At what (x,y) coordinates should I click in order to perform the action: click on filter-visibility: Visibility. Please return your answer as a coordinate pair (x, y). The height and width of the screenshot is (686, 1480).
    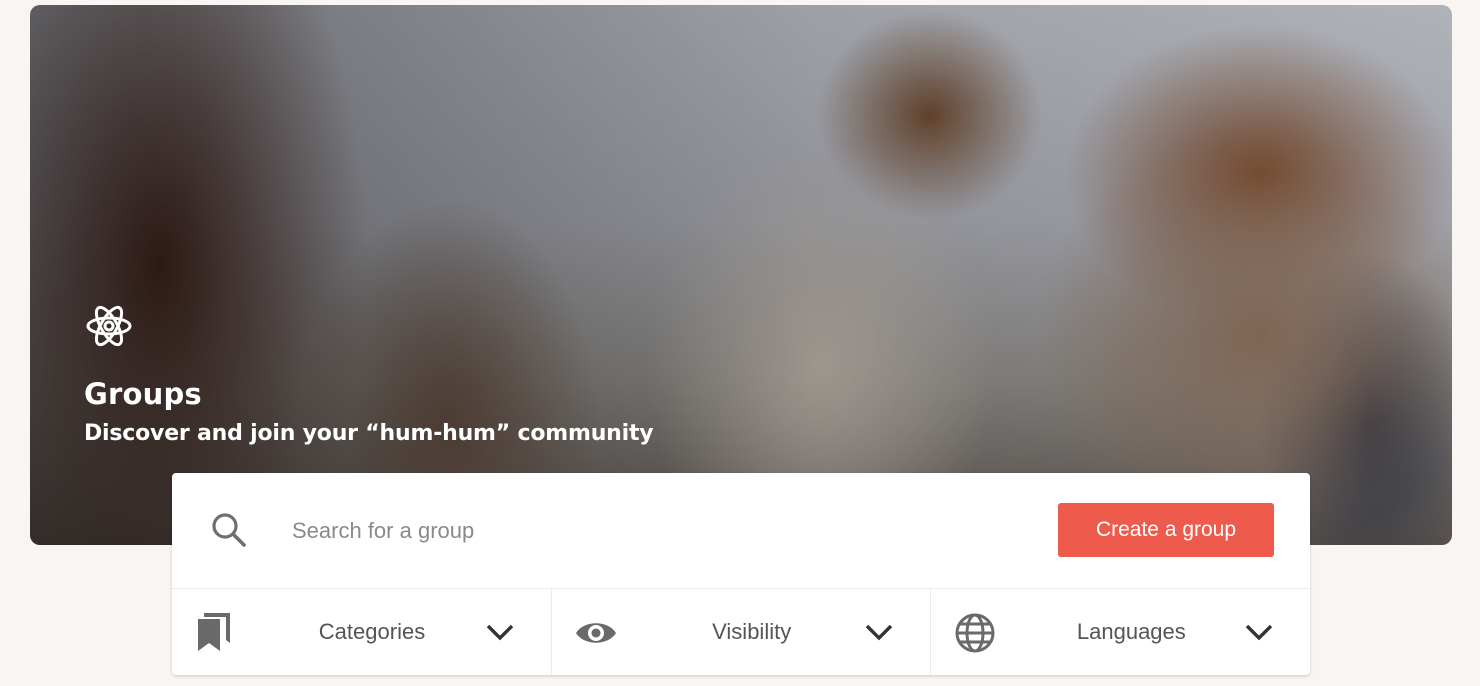
    Looking at the image, I should click on (742, 632).